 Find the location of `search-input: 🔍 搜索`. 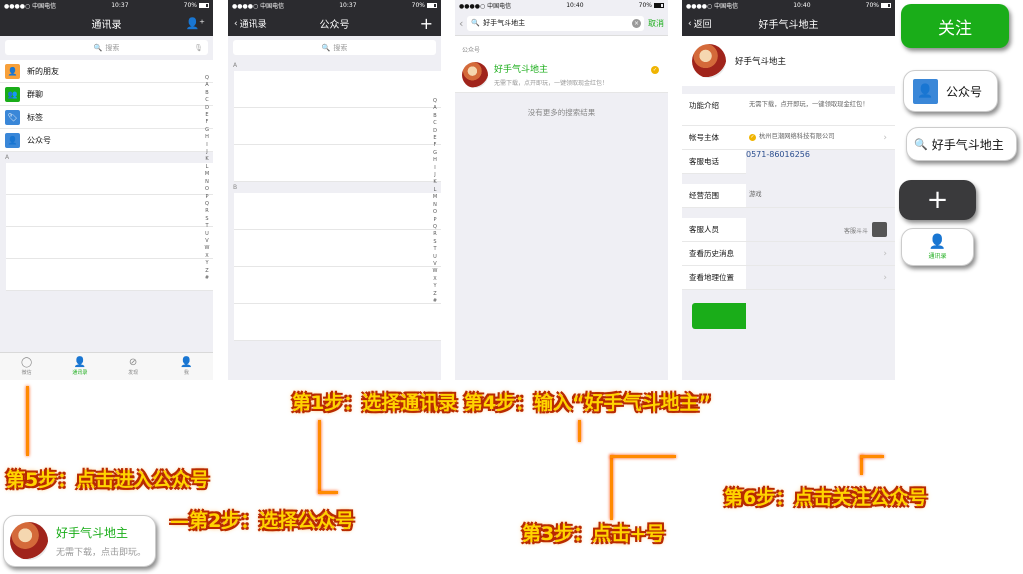

search-input: 🔍 搜索 is located at coordinates (334, 47).